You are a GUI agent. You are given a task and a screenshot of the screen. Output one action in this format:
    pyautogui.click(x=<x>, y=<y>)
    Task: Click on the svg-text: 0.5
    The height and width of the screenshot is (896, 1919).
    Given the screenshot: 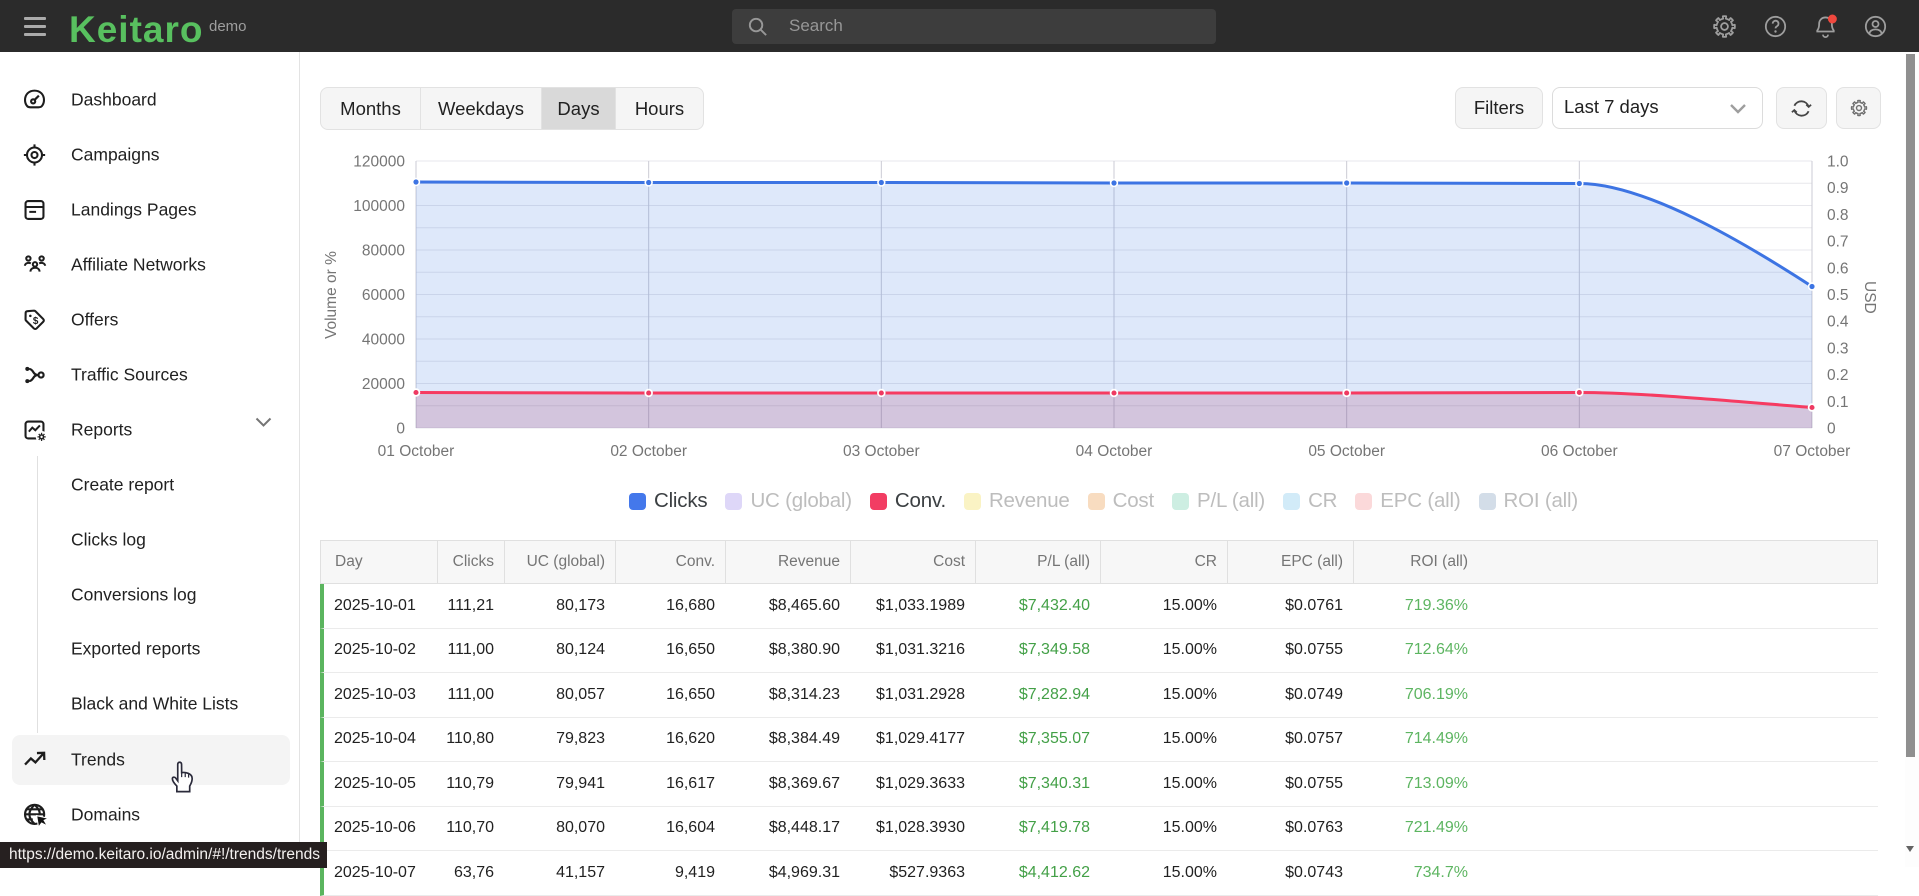 What is the action you would take?
    pyautogui.click(x=1838, y=295)
    